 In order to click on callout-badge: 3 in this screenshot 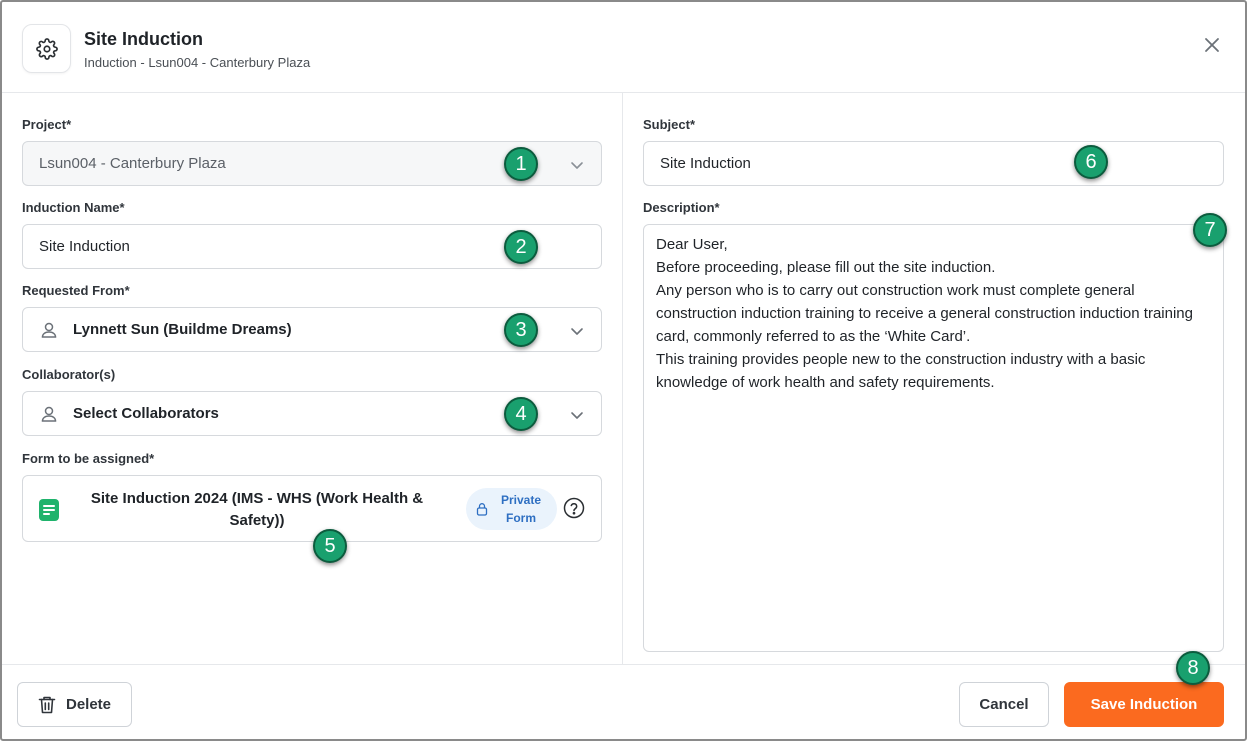, I will do `click(521, 330)`.